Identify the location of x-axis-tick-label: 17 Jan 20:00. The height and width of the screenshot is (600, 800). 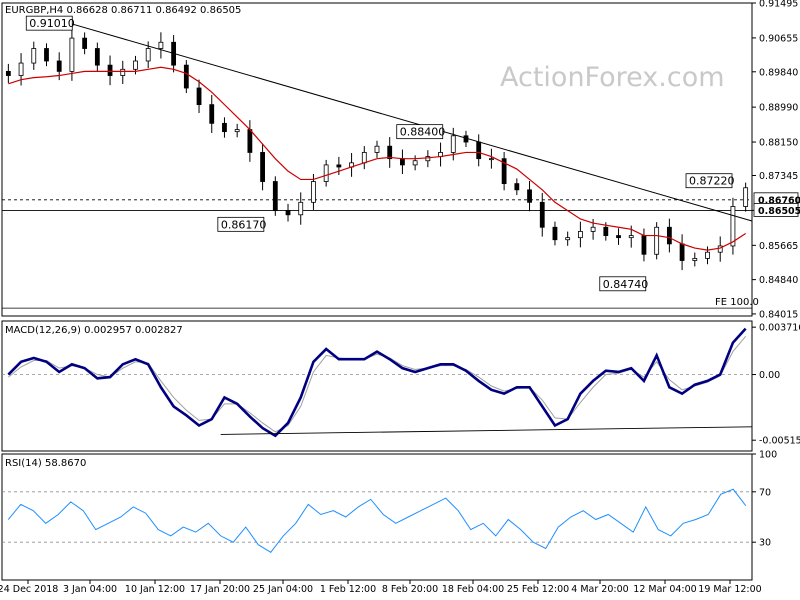
(220, 589).